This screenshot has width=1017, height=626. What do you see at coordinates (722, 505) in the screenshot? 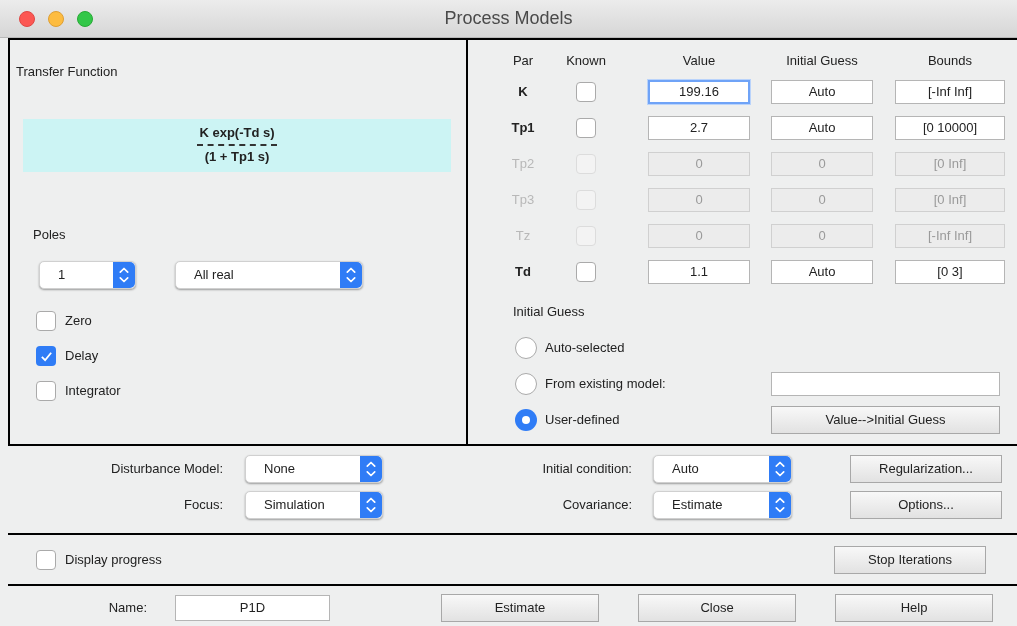
I see `dropdown: Estimate` at bounding box center [722, 505].